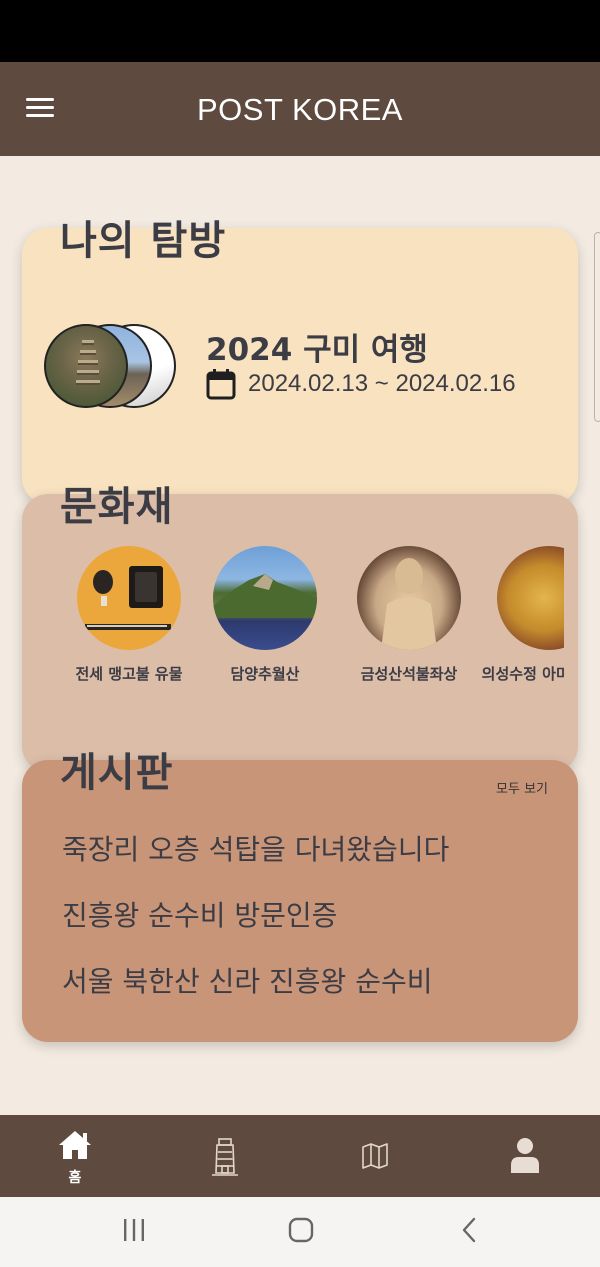 The height and width of the screenshot is (1267, 600). I want to click on home-button-icon, so click(301, 1230).